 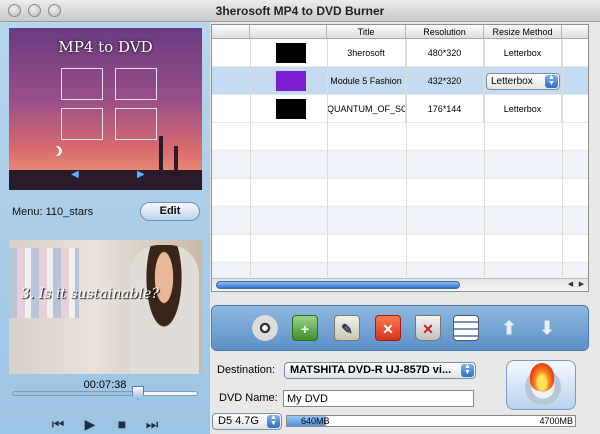 I want to click on background-clothes, so click(x=44, y=283).